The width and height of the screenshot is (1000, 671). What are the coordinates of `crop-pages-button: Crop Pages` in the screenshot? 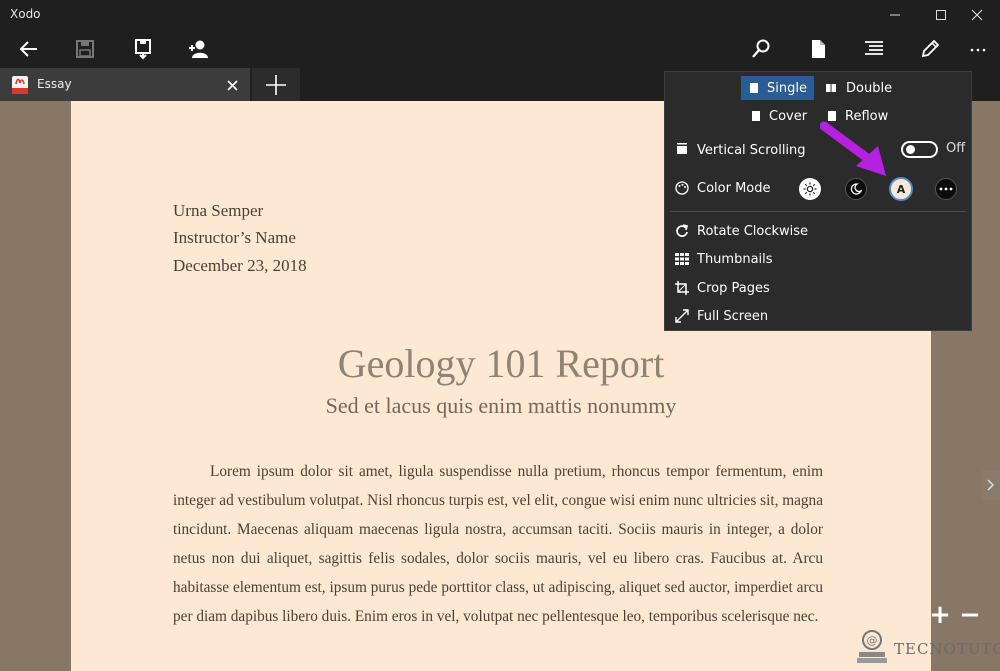 It's located at (722, 288).